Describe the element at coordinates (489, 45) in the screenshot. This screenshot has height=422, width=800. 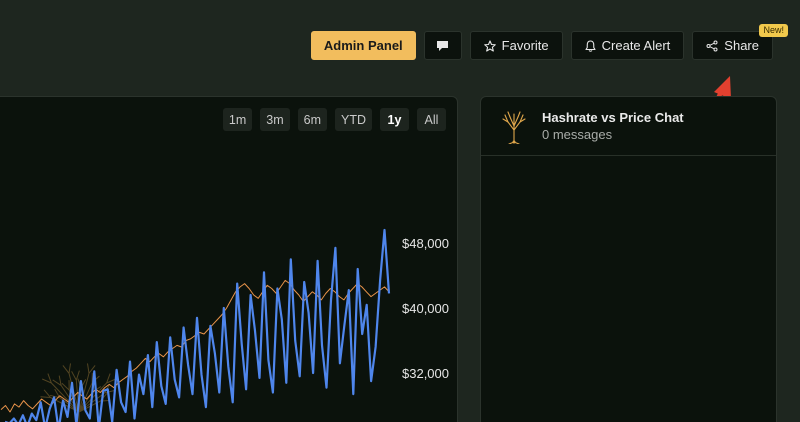
I see `star-icon` at that location.